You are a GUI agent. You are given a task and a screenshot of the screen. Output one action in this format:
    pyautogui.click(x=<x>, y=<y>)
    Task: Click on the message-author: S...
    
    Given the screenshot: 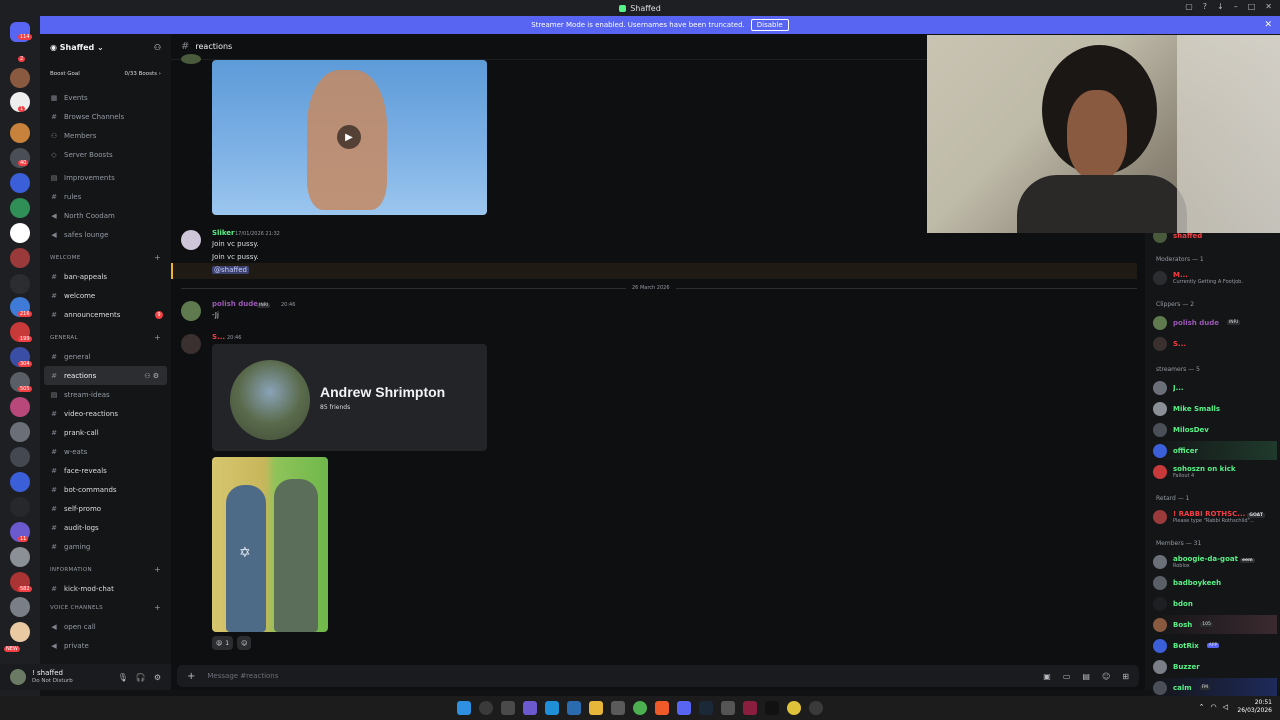 What is the action you would take?
    pyautogui.click(x=218, y=337)
    